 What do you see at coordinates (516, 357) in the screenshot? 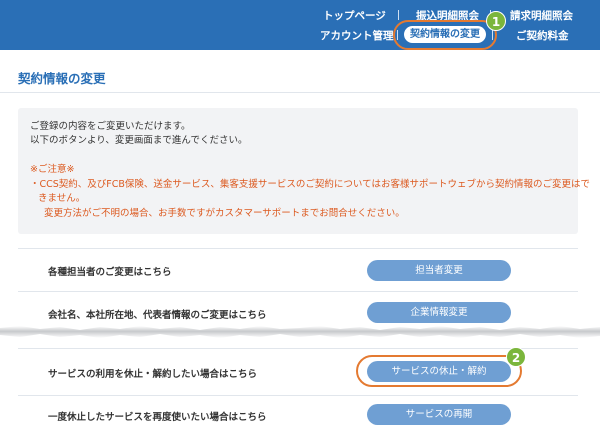
I see `callout-badge-2: 2` at bounding box center [516, 357].